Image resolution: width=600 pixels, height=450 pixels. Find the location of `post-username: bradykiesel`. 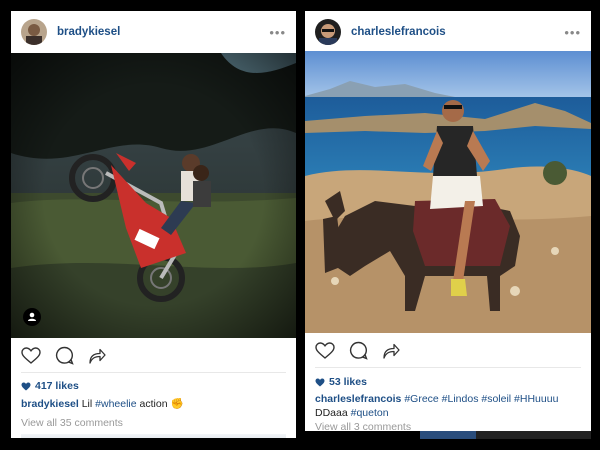

post-username: bradykiesel is located at coordinates (88, 32).